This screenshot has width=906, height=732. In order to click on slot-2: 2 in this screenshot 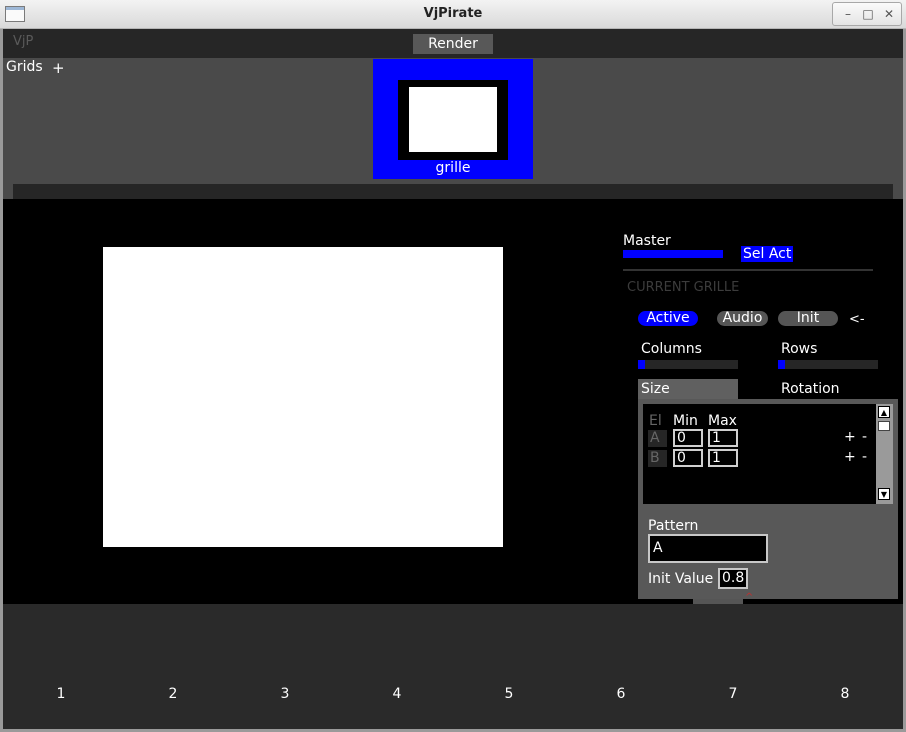, I will do `click(173, 694)`.